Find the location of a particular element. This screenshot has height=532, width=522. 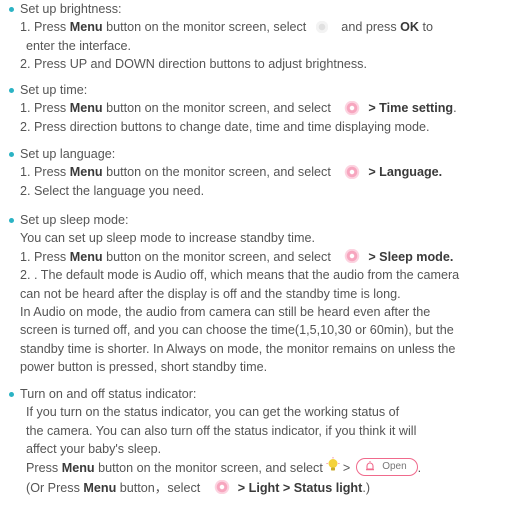

menu-path: > Sleep mode. is located at coordinates (411, 256).